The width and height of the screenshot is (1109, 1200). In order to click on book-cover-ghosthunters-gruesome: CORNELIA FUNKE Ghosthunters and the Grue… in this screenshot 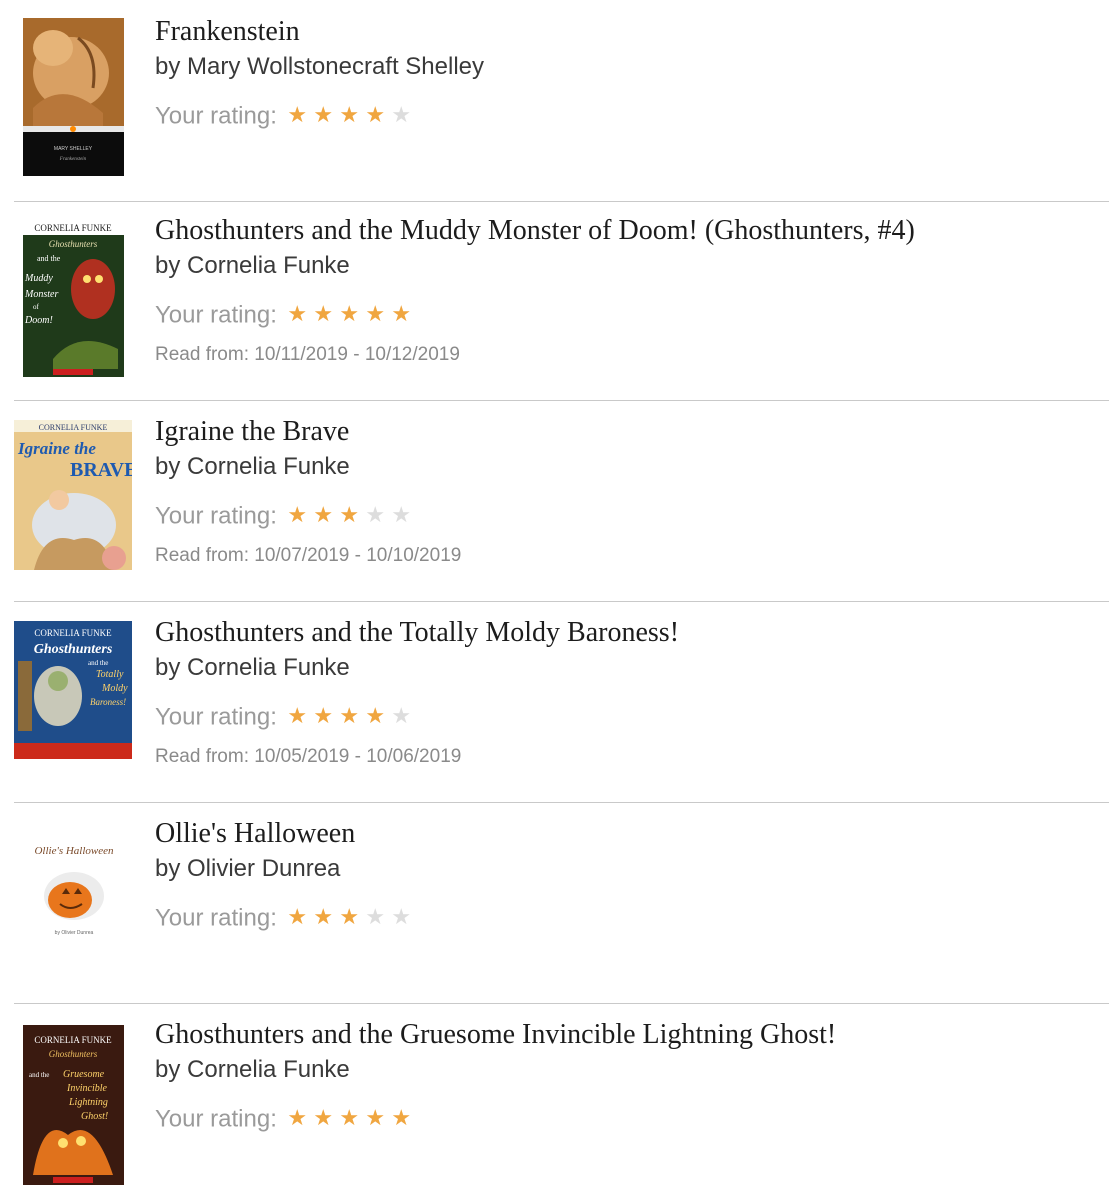, I will do `click(73, 1105)`.